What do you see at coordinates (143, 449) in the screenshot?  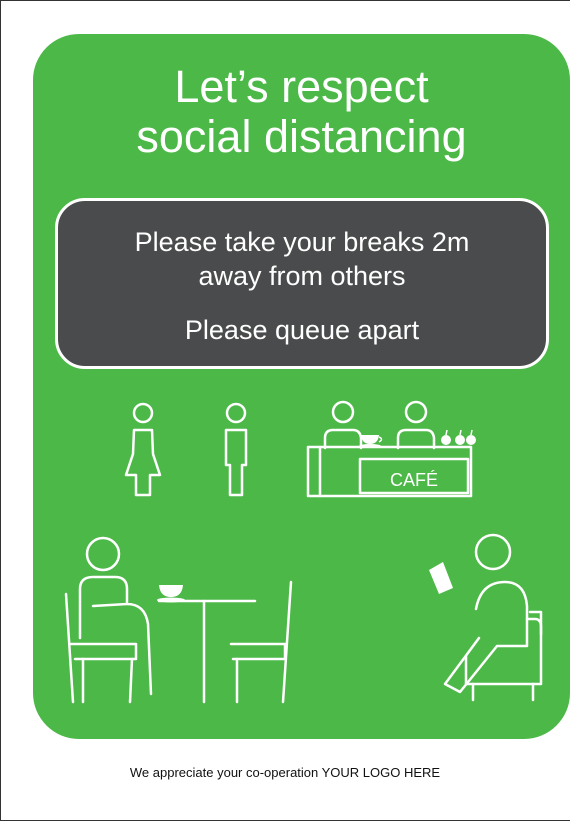 I see `woman-icon` at bounding box center [143, 449].